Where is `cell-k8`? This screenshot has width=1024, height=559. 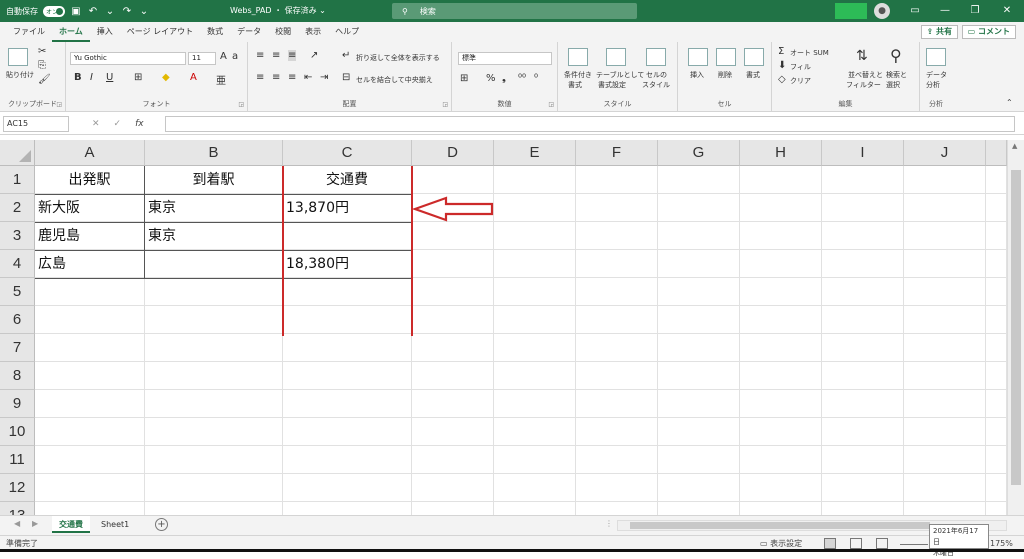 cell-k8 is located at coordinates (996, 376).